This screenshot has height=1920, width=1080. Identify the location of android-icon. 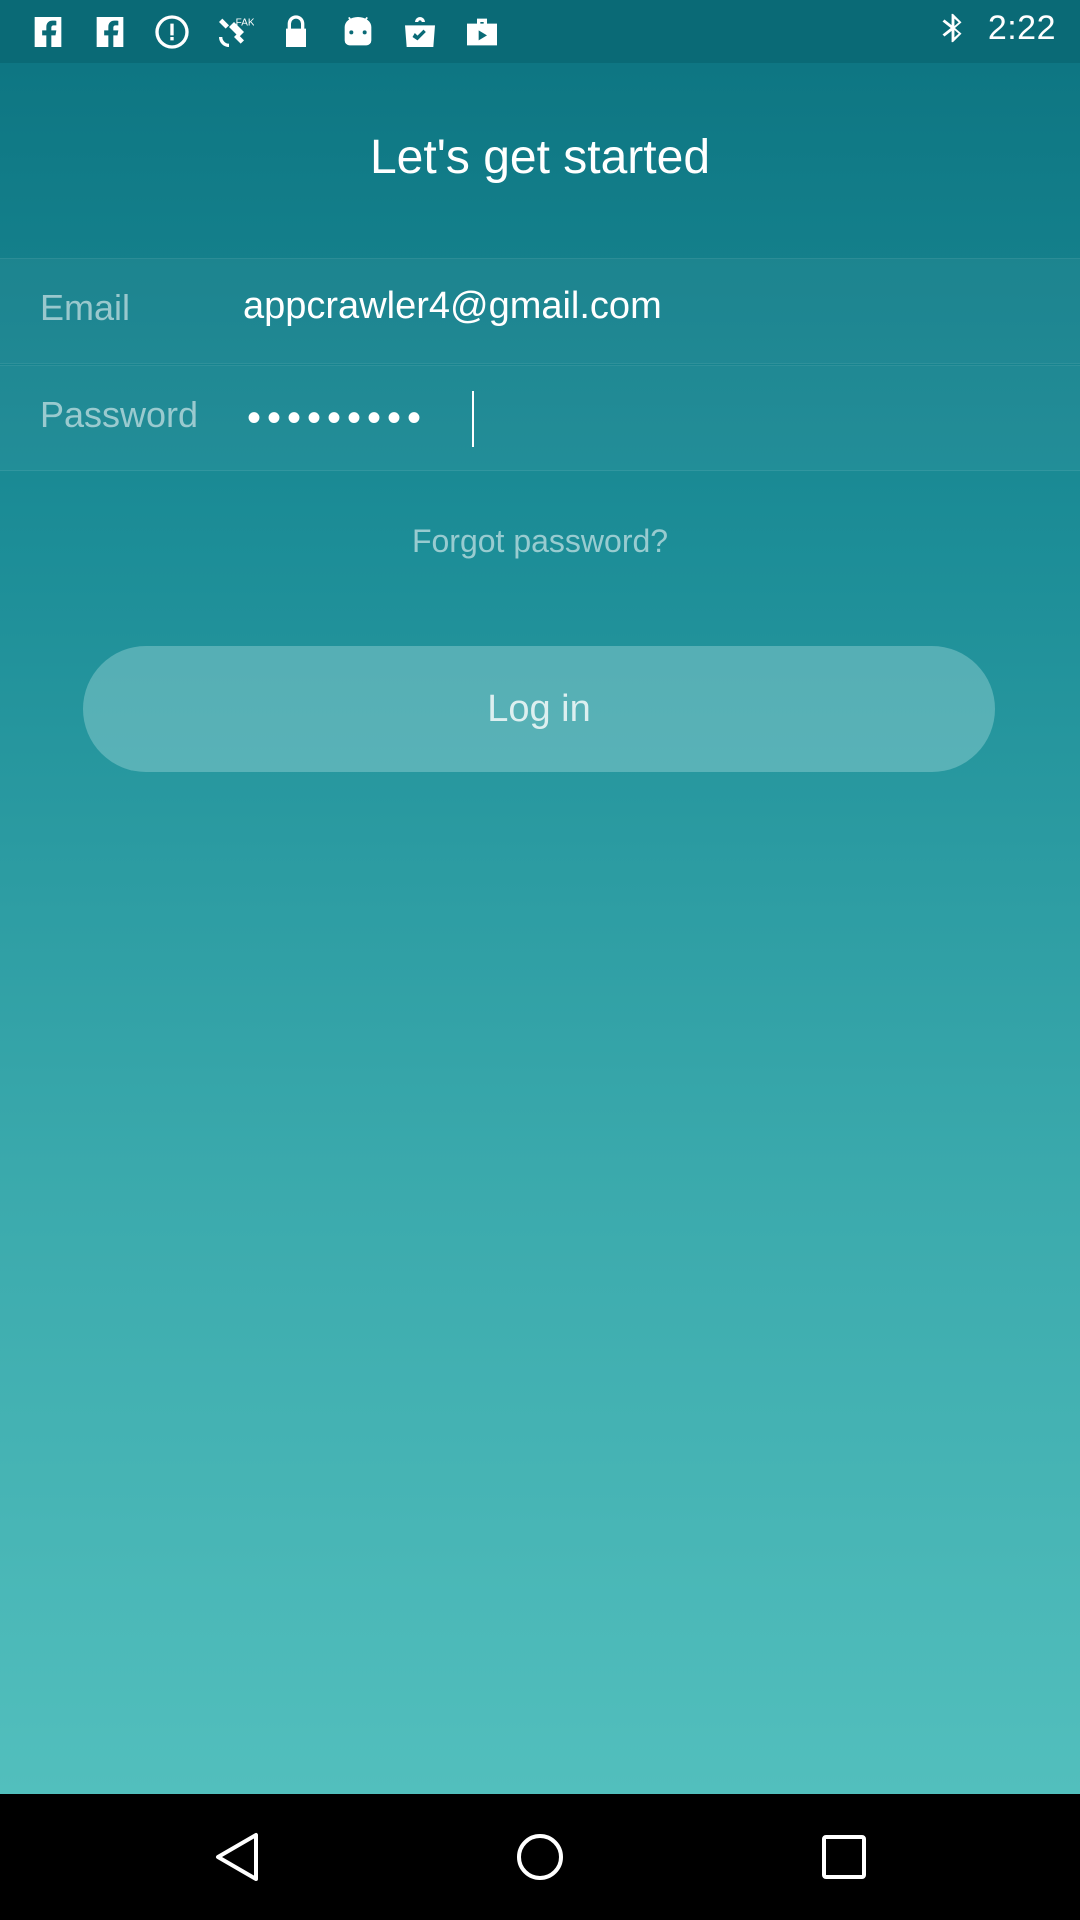
(358, 32).